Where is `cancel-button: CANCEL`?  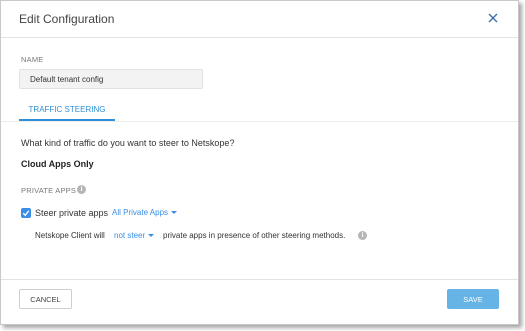
cancel-button: CANCEL is located at coordinates (45, 299).